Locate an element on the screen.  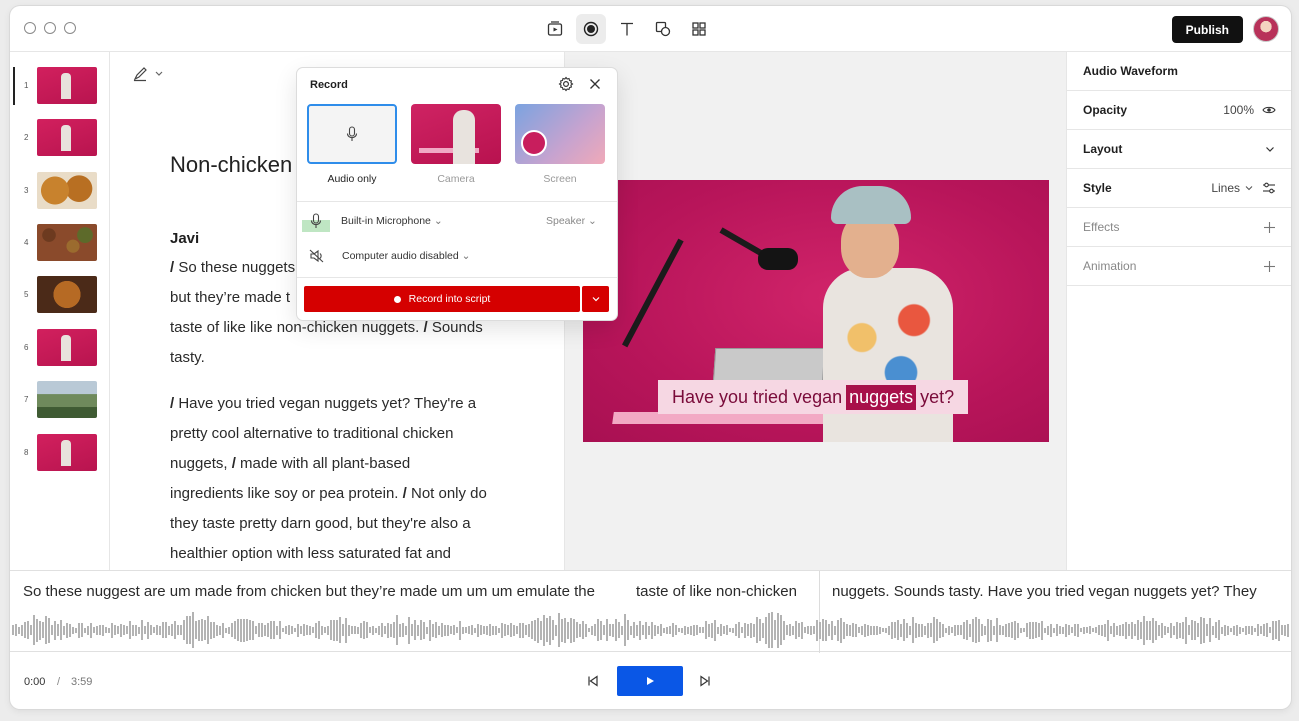
caption-overlay: Have you tried vegan nuggets yet? is located at coordinates (813, 397).